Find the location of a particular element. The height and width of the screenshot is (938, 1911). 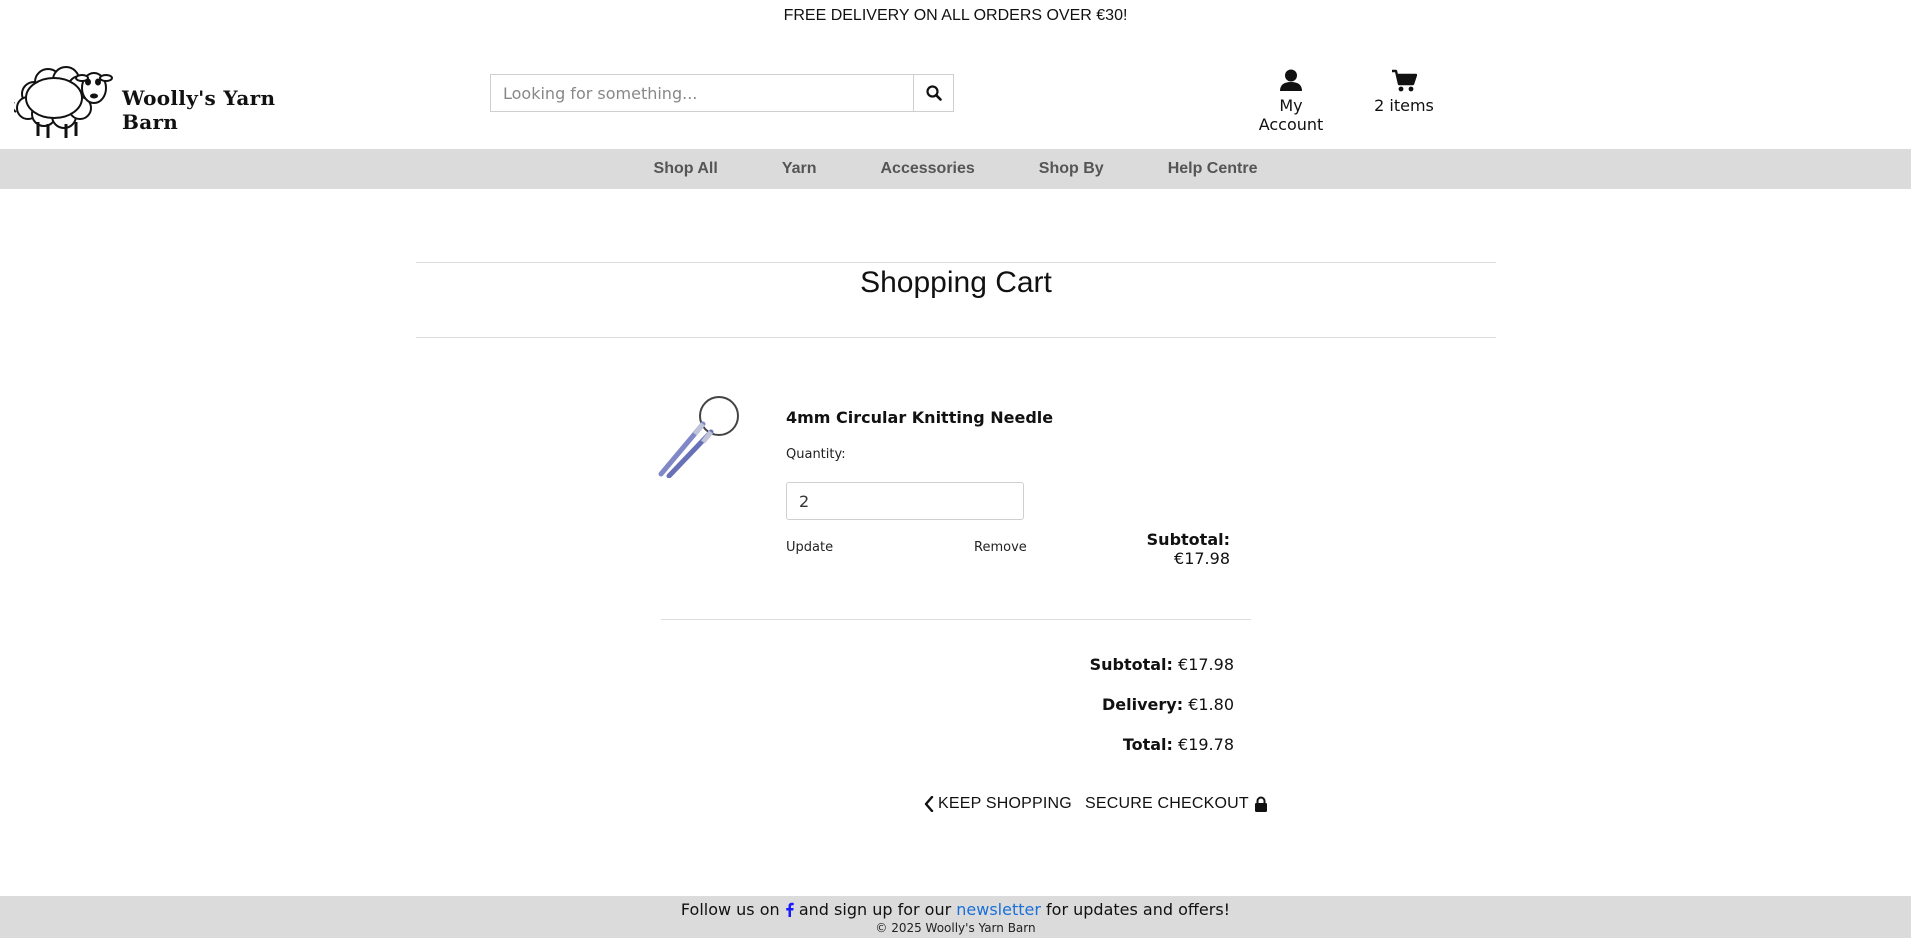

summary-total: Total: €19.78 is located at coordinates (1132, 744).